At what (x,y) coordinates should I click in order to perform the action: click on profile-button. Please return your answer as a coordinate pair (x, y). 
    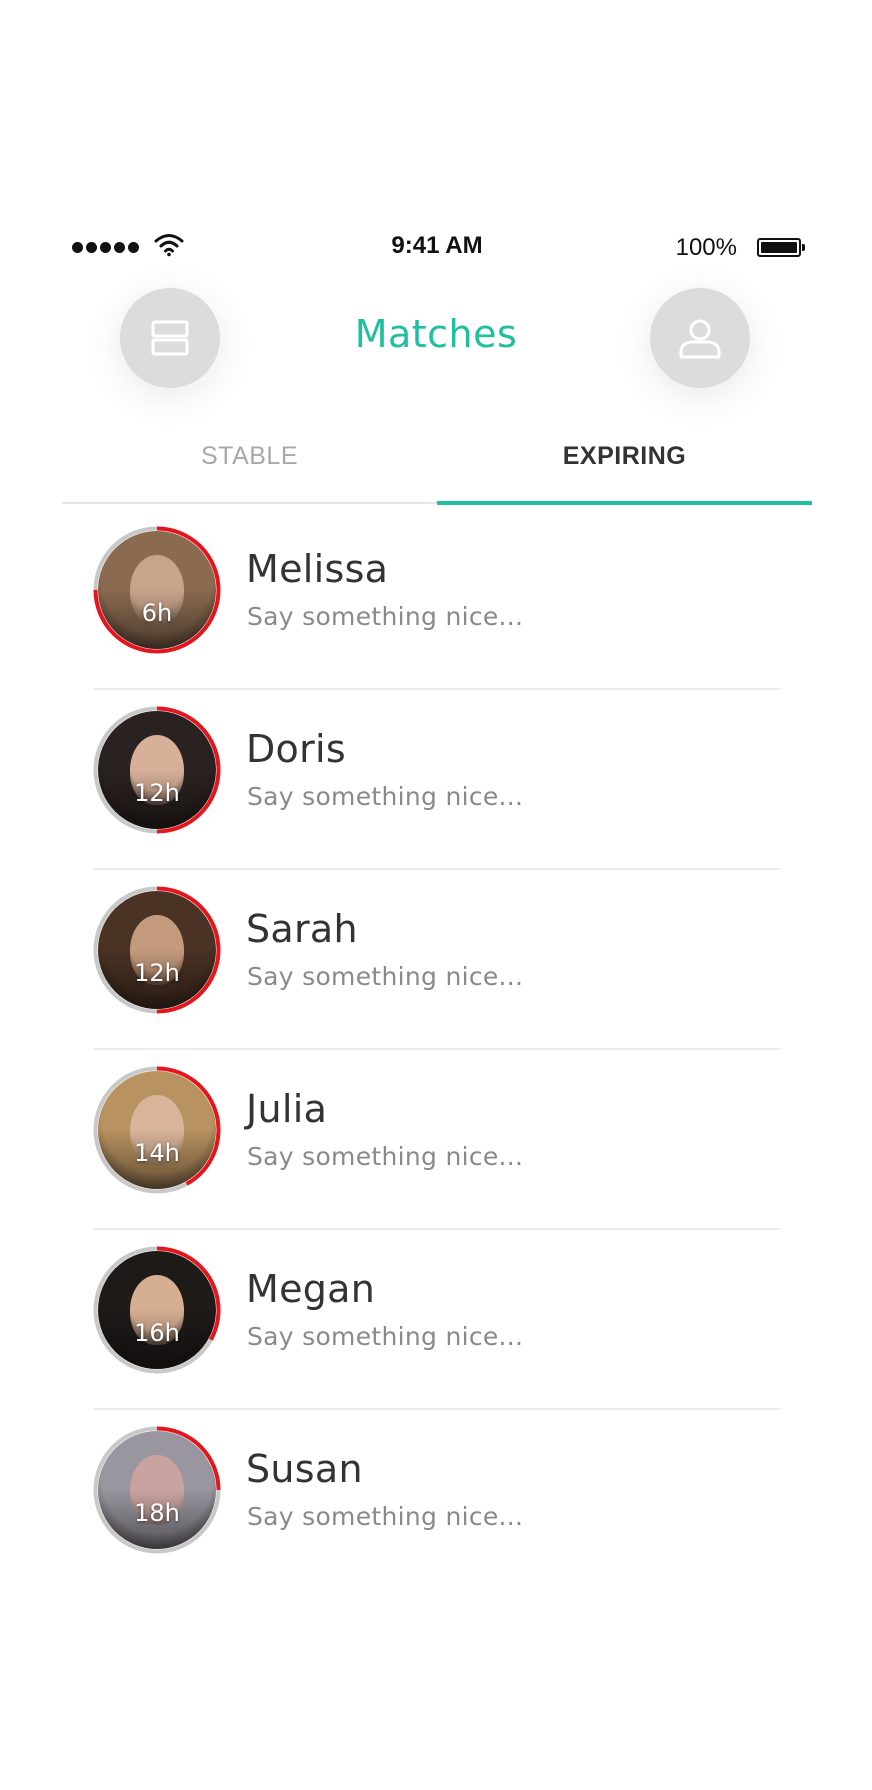
    Looking at the image, I should click on (700, 338).